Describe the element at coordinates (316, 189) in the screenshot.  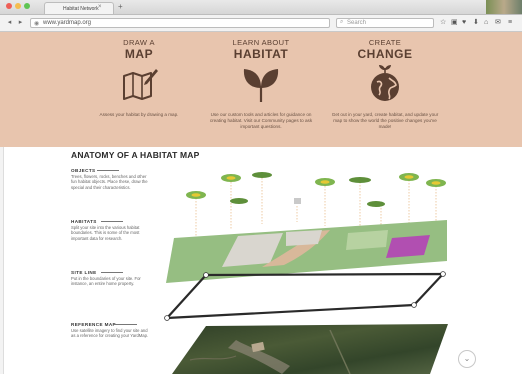
I see `objects-layer` at that location.